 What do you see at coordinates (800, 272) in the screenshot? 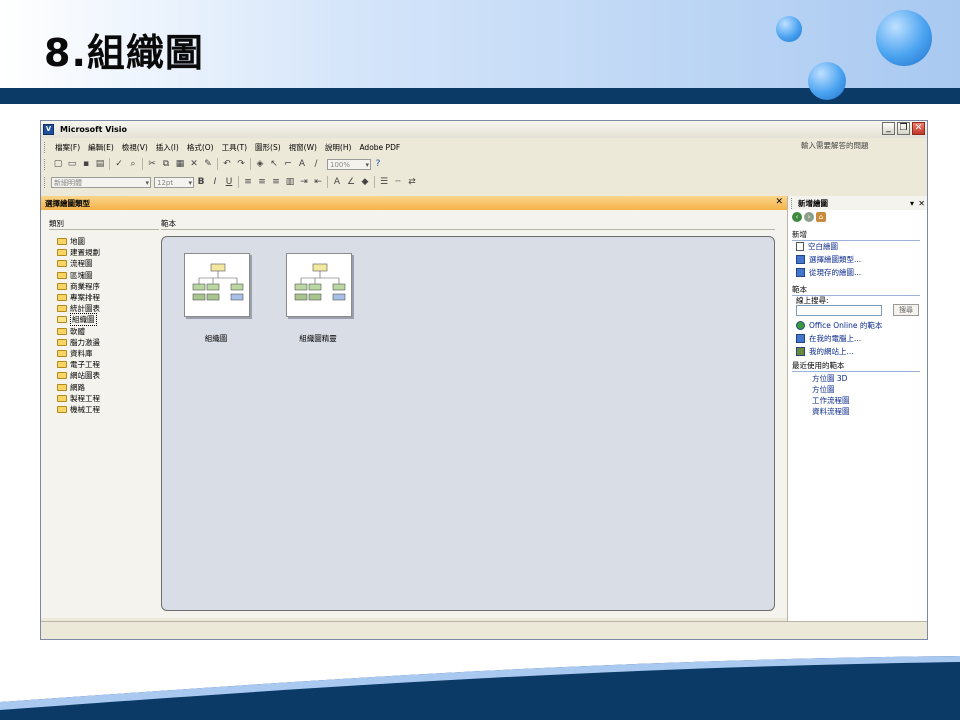
I see `existing-drawing-icon` at bounding box center [800, 272].